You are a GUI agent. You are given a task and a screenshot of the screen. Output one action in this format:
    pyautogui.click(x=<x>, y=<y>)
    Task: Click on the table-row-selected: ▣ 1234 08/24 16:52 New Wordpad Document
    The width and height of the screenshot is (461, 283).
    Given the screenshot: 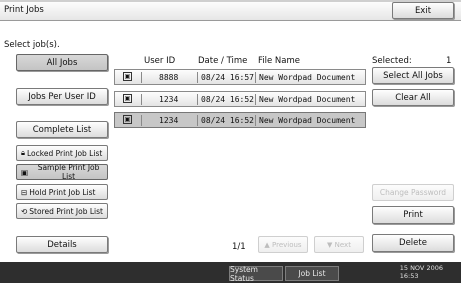 What is the action you would take?
    pyautogui.click(x=240, y=120)
    